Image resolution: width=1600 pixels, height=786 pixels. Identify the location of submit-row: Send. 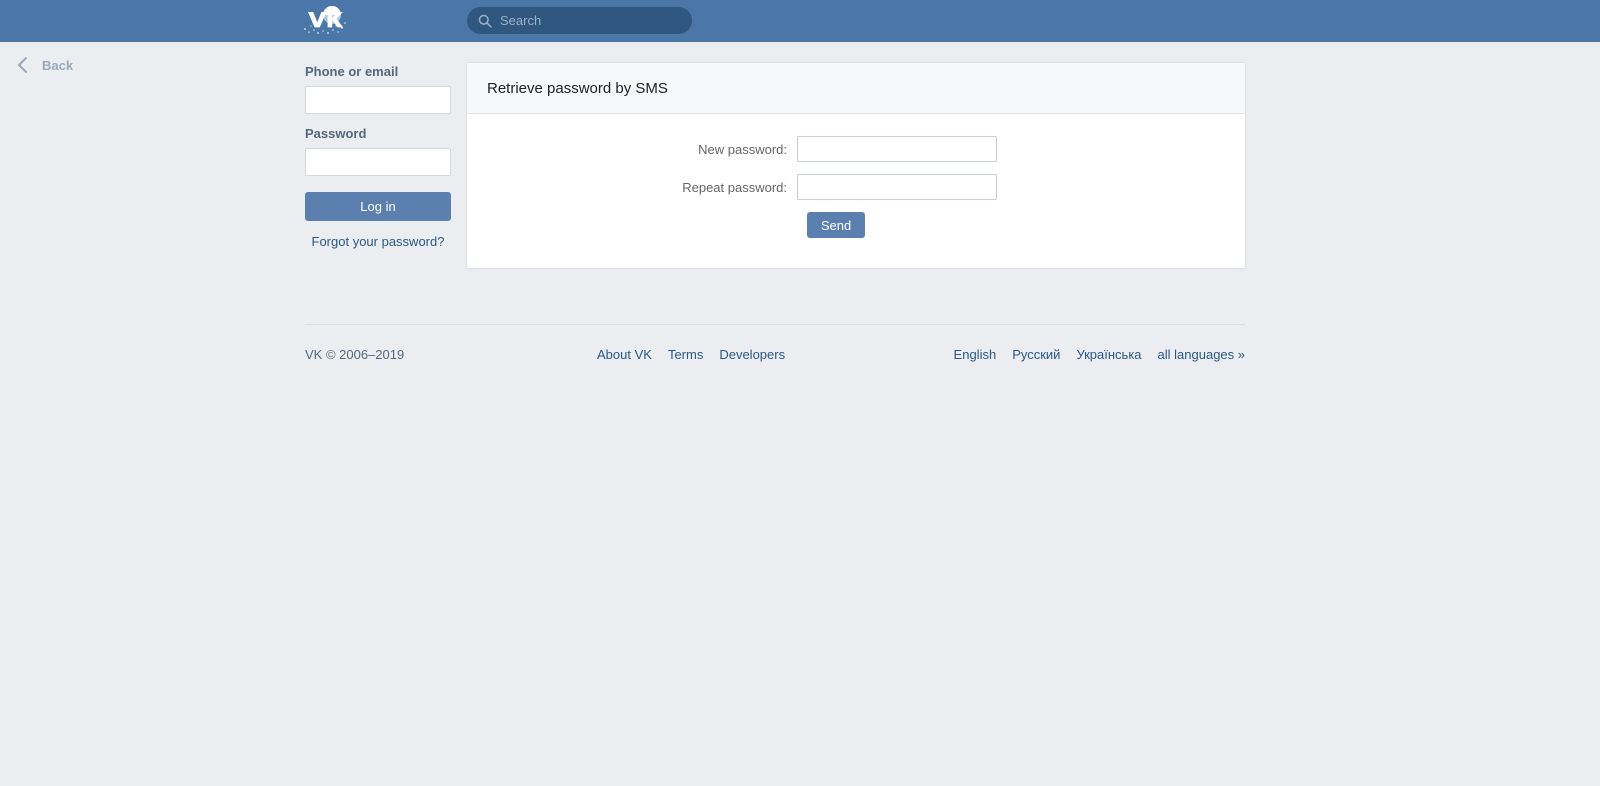
(856, 225).